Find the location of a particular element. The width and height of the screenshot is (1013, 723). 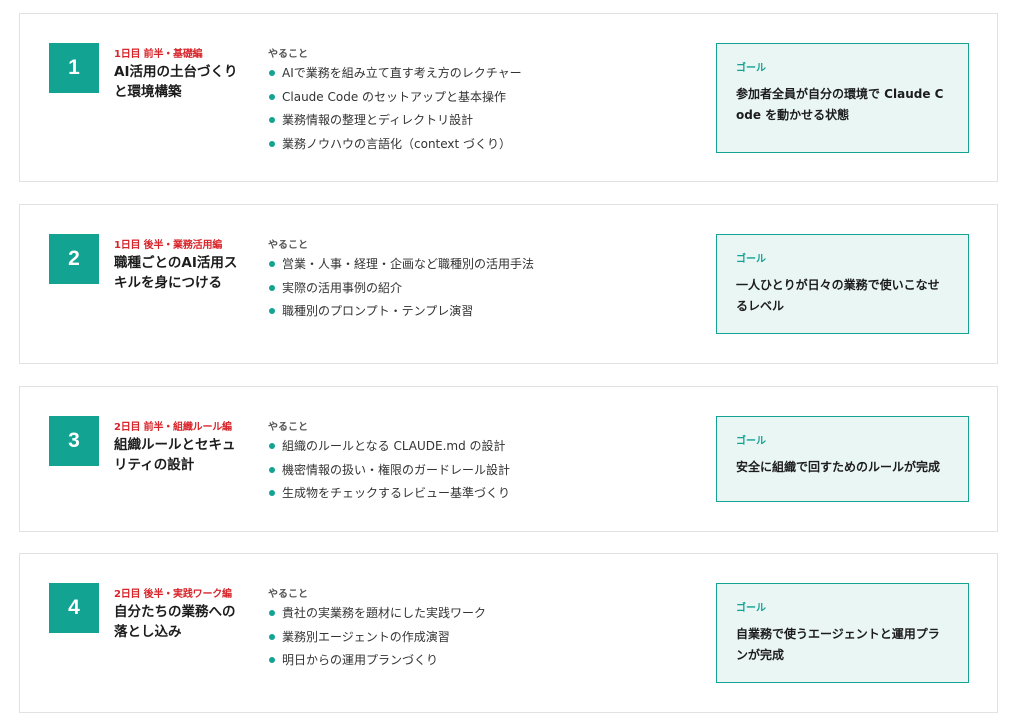

list-item: 営業・人事・経理・企画など職種別の活用手法 is located at coordinates (483, 267).